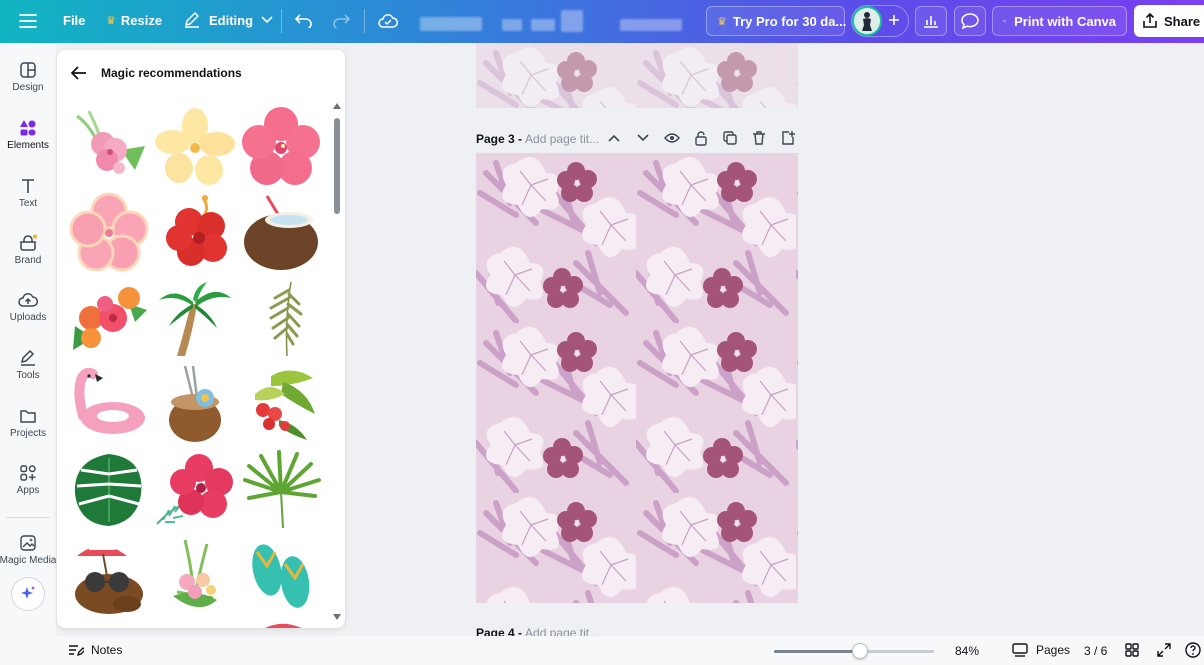 This screenshot has width=1204, height=665. I want to click on flip-flops-icon, so click(281, 576).